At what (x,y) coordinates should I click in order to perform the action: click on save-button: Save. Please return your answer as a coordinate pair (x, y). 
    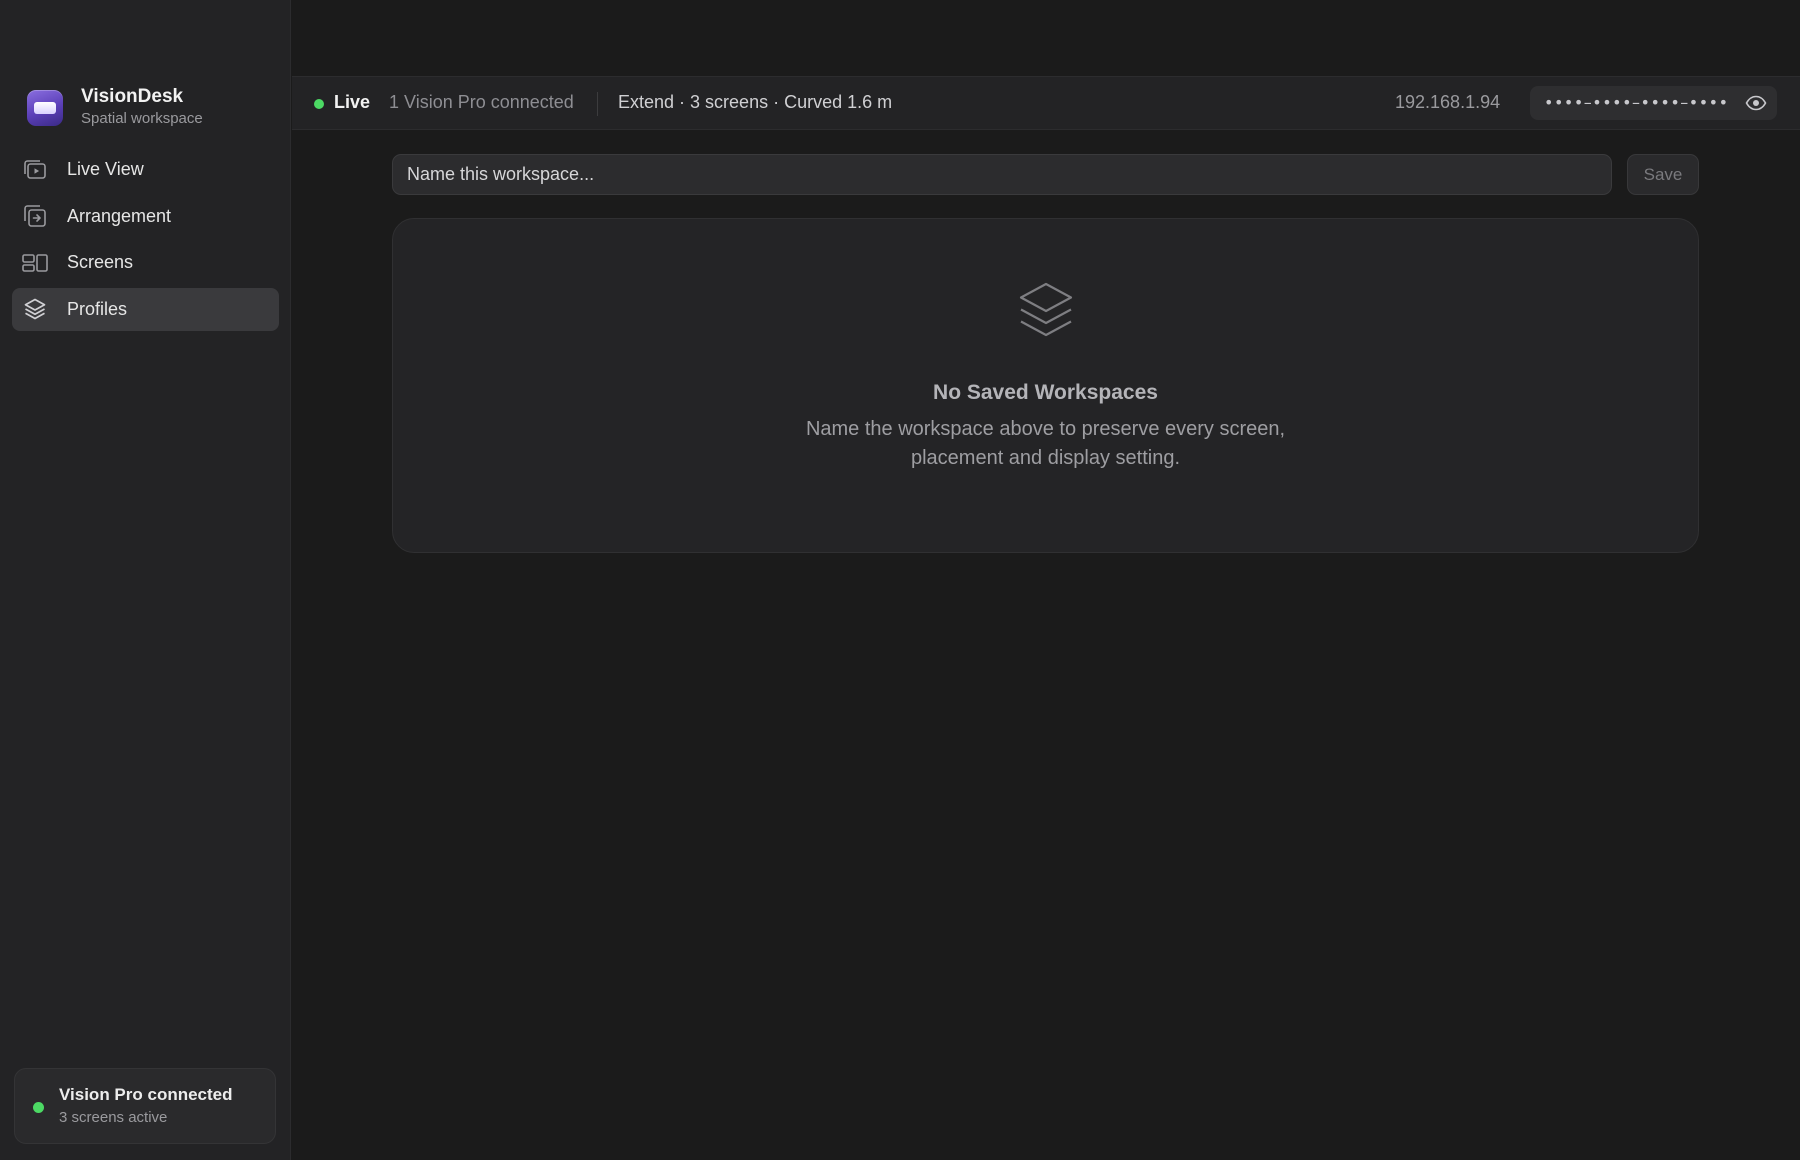
    Looking at the image, I should click on (1663, 174).